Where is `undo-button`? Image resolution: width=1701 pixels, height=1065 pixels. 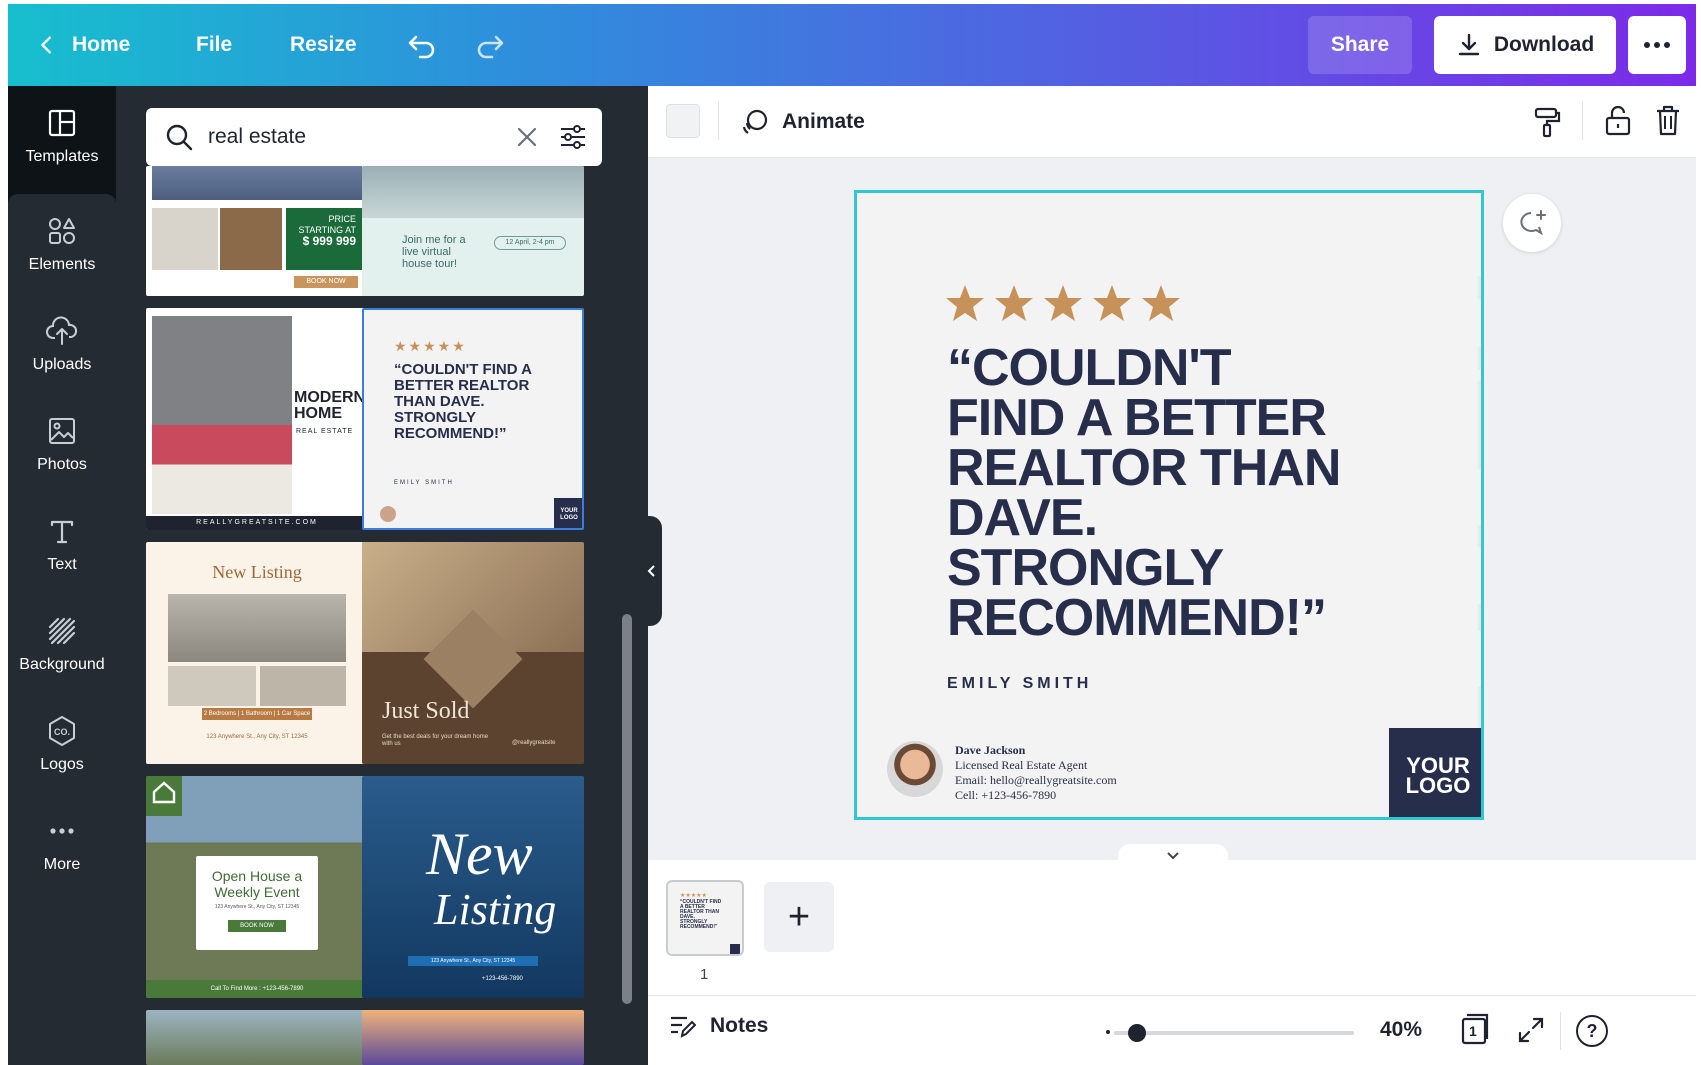 undo-button is located at coordinates (422, 45).